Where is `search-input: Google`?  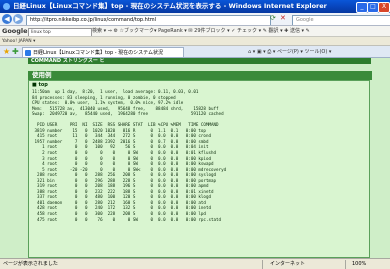
search-input: Google is located at coordinates (341, 20).